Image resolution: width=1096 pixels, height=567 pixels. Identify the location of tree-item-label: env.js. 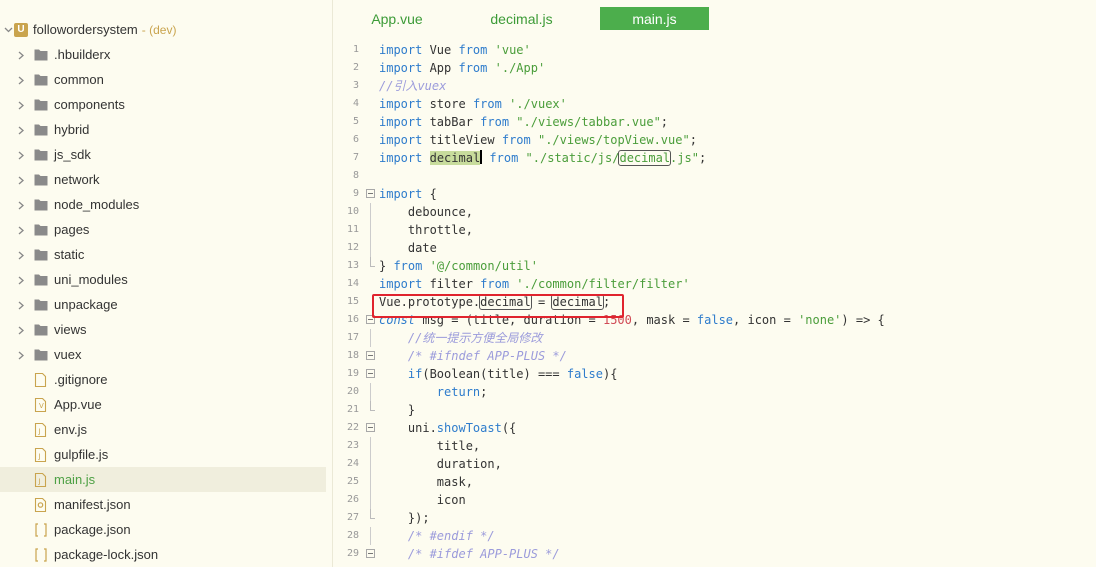
(70, 429).